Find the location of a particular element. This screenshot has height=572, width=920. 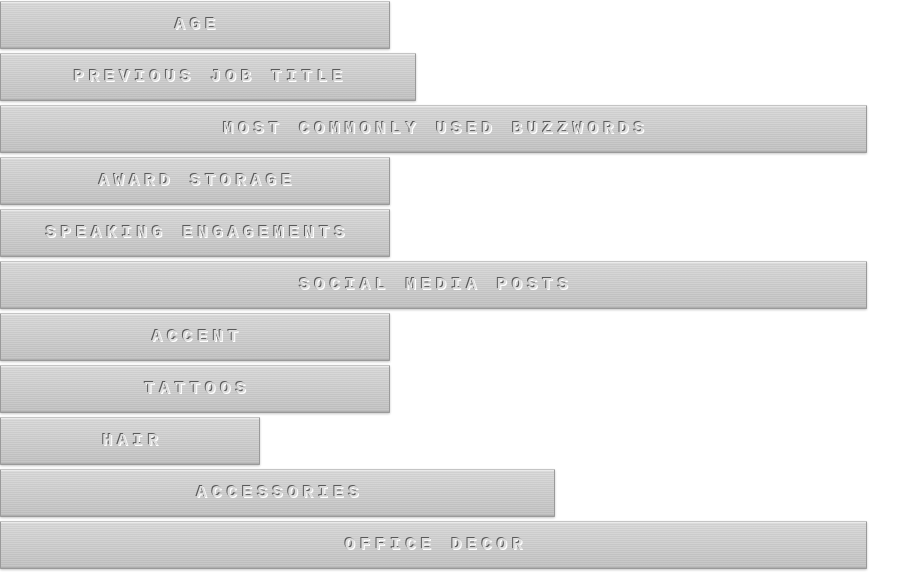

bar: SOCIAL MEDIA POSTS is located at coordinates (433, 285).